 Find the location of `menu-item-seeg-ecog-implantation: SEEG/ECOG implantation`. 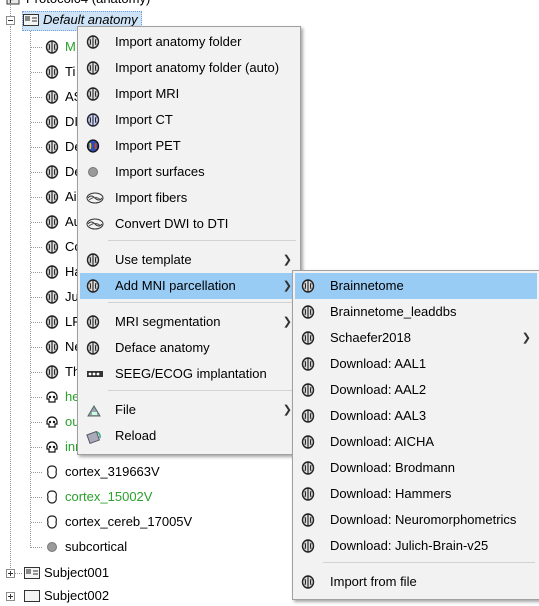

menu-item-seeg-ecog-implantation: SEEG/ECOG implantation is located at coordinates (189, 374).